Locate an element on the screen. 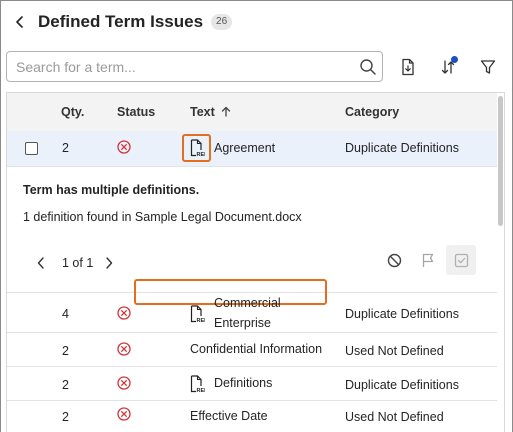 The image size is (513, 432). text-cell: Definitions is located at coordinates (243, 383).